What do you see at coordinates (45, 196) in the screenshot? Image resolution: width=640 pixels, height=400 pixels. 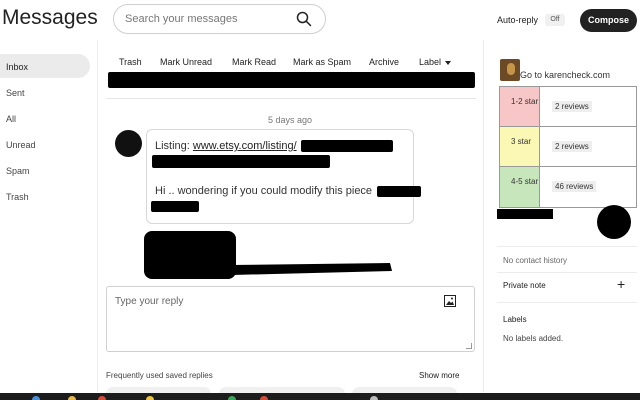 I see `sidebar-item-trash: Trash` at bounding box center [45, 196].